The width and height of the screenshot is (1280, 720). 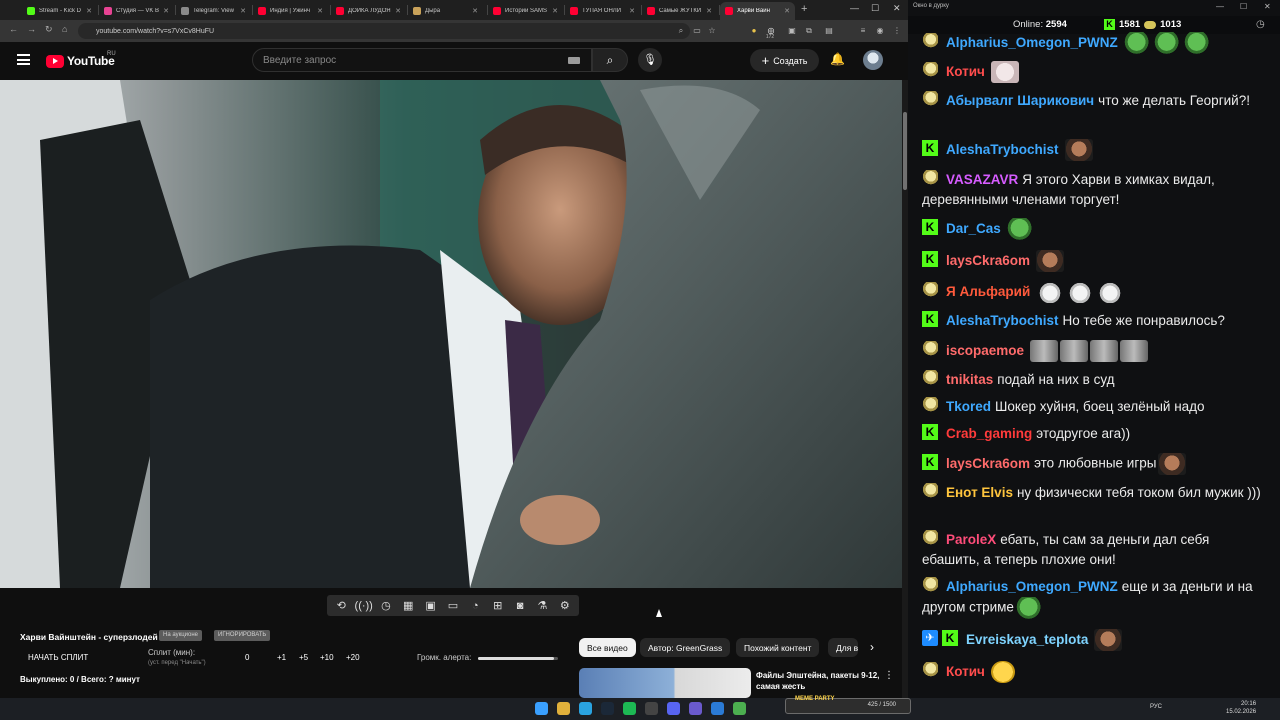 I want to click on back-icon: ←, so click(x=13, y=29).